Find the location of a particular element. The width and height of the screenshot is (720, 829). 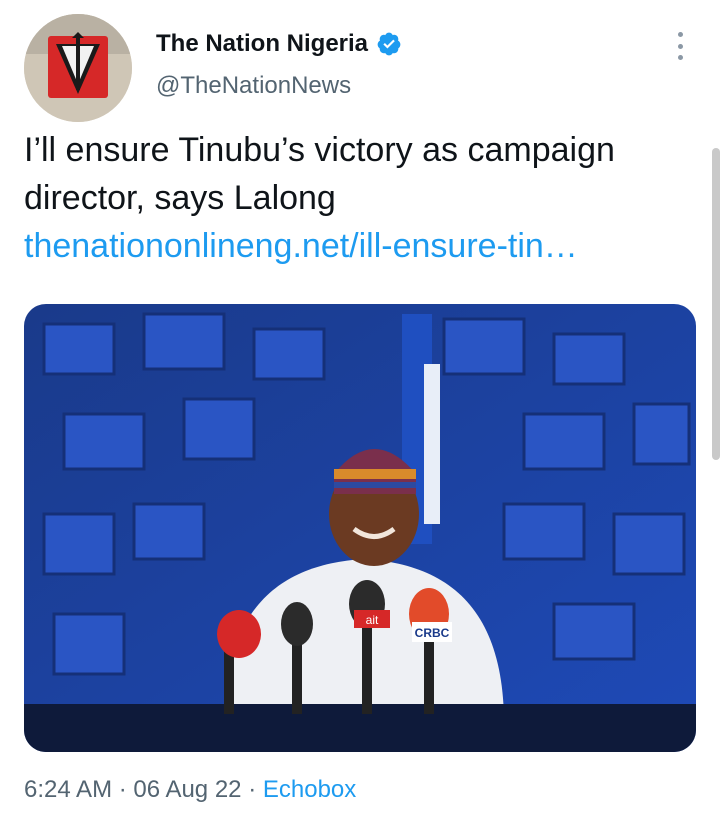

scrollbar is located at coordinates (716, 304).